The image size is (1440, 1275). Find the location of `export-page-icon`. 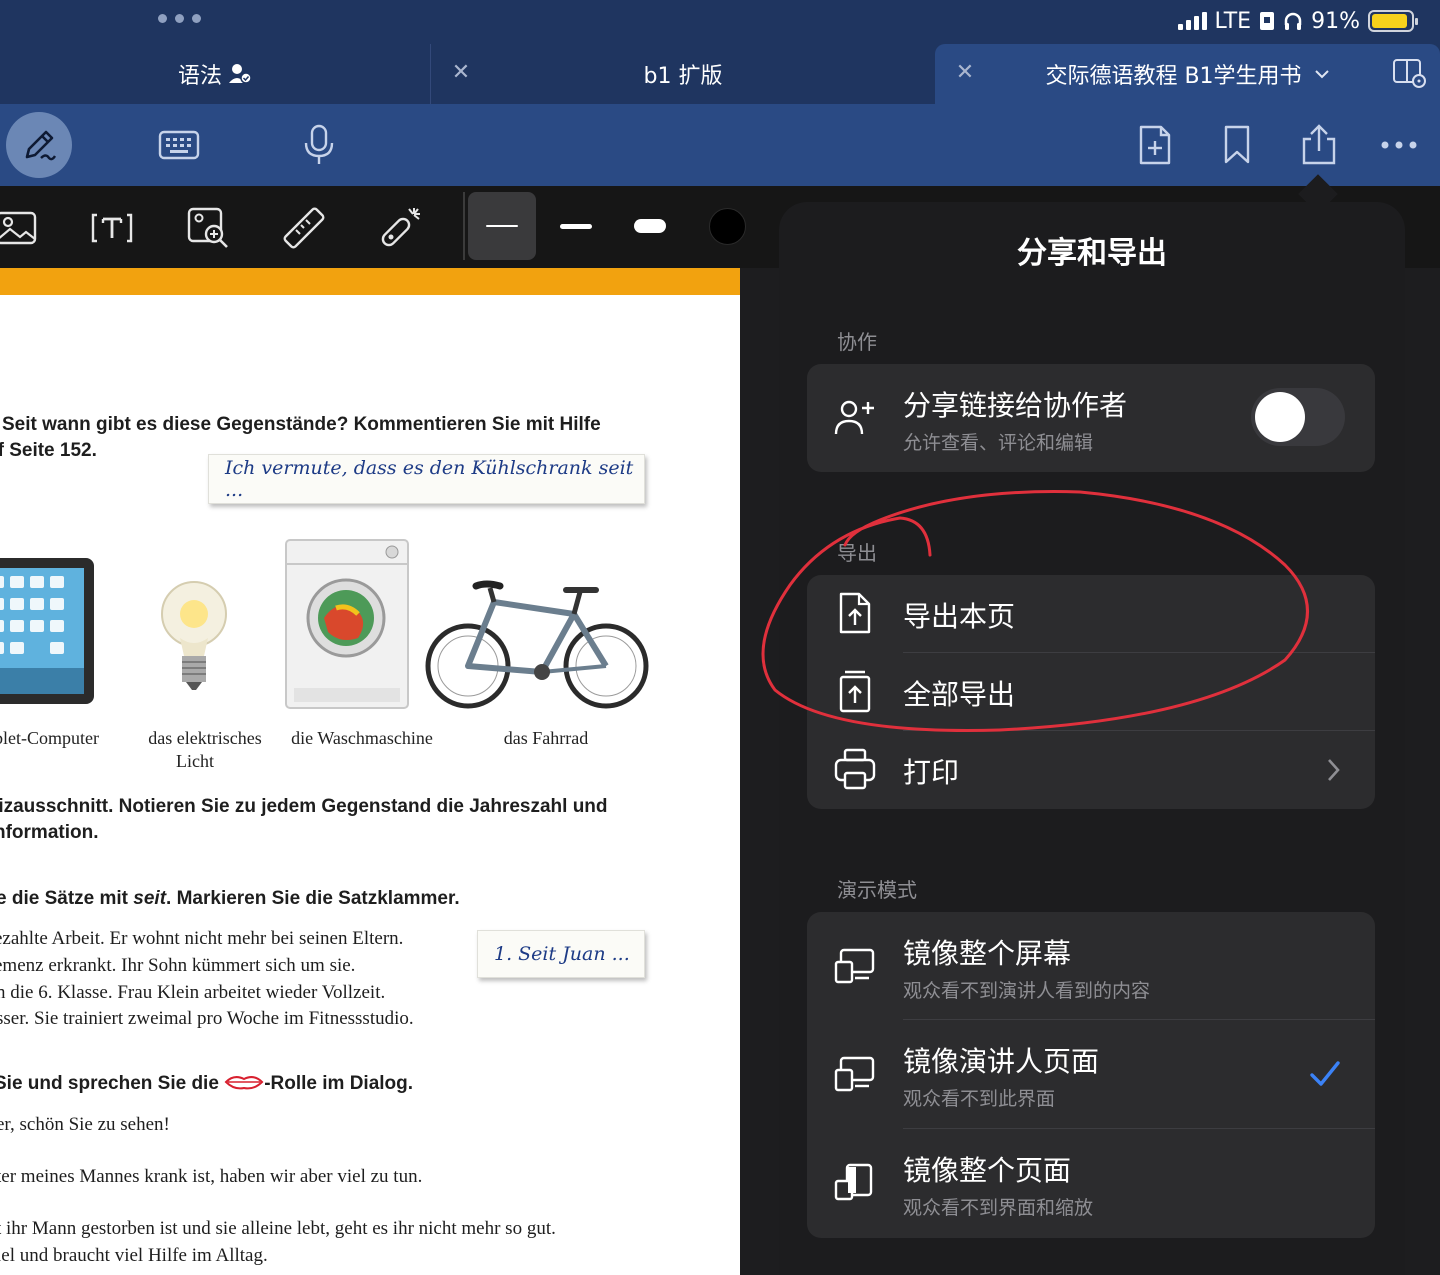

export-page-icon is located at coordinates (855, 613).